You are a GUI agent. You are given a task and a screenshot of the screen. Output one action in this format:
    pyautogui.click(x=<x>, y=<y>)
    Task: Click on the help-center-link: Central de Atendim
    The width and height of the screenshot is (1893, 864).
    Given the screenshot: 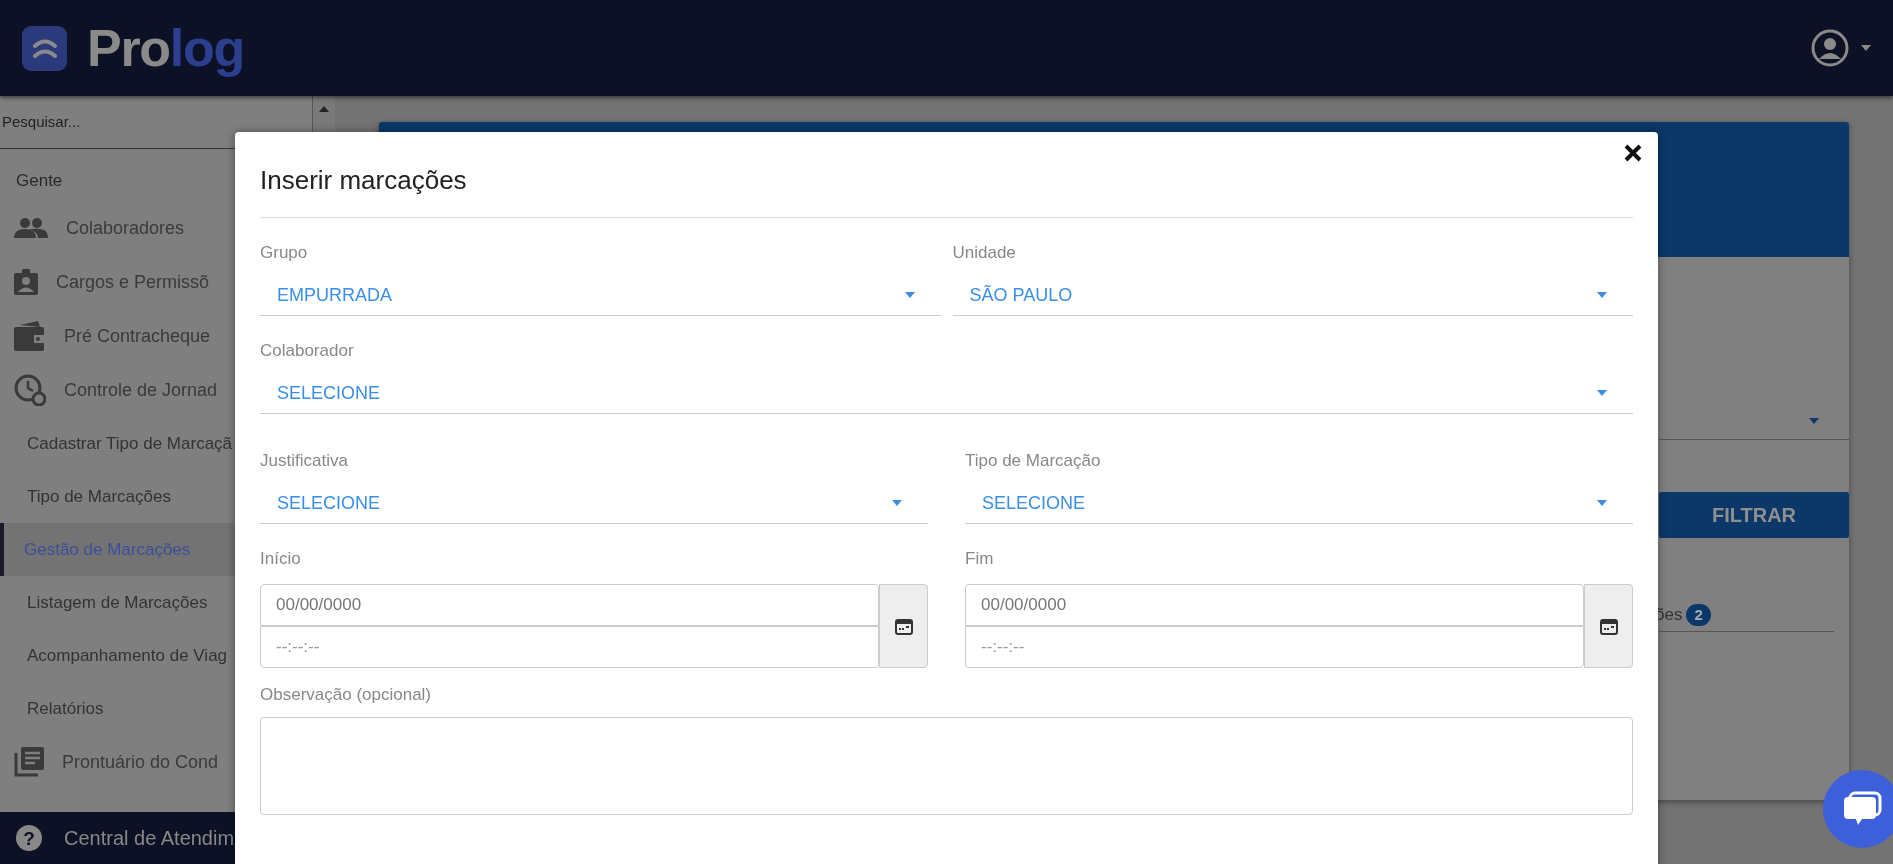 What is the action you would take?
    pyautogui.click(x=149, y=838)
    